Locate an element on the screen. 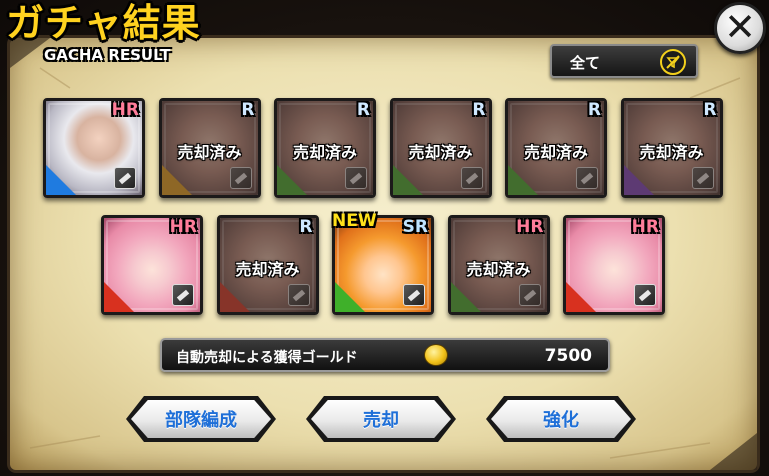 The image size is (769, 476). sell-label: 売却 is located at coordinates (381, 420).